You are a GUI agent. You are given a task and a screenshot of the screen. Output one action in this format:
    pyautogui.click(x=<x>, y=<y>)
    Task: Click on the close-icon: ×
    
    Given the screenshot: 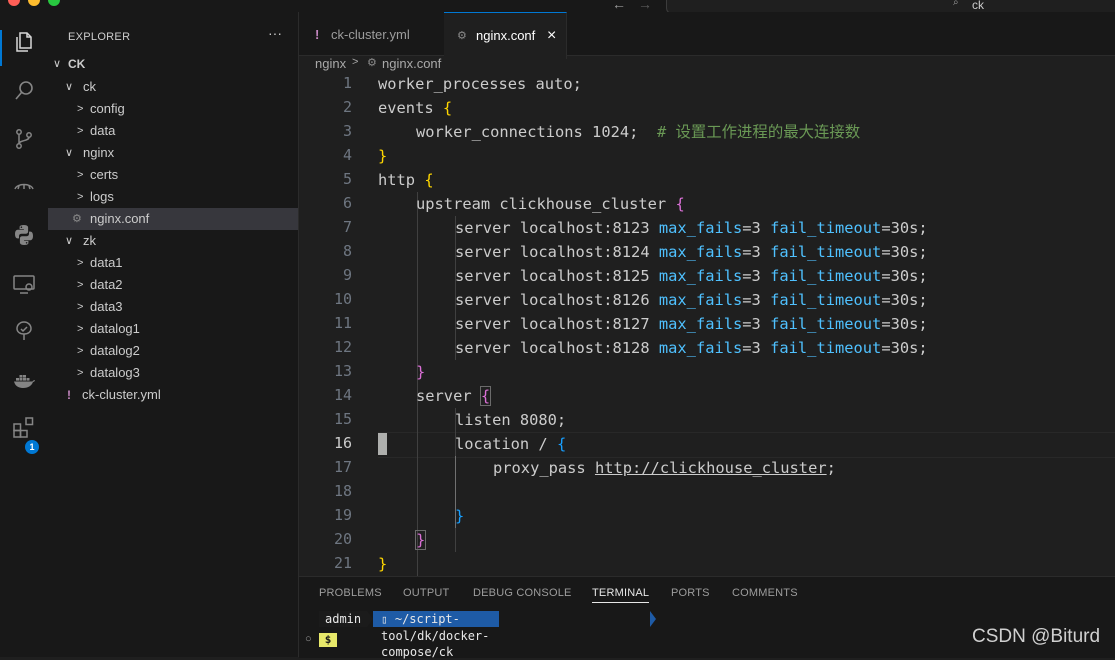 What is the action you would take?
    pyautogui.click(x=551, y=36)
    